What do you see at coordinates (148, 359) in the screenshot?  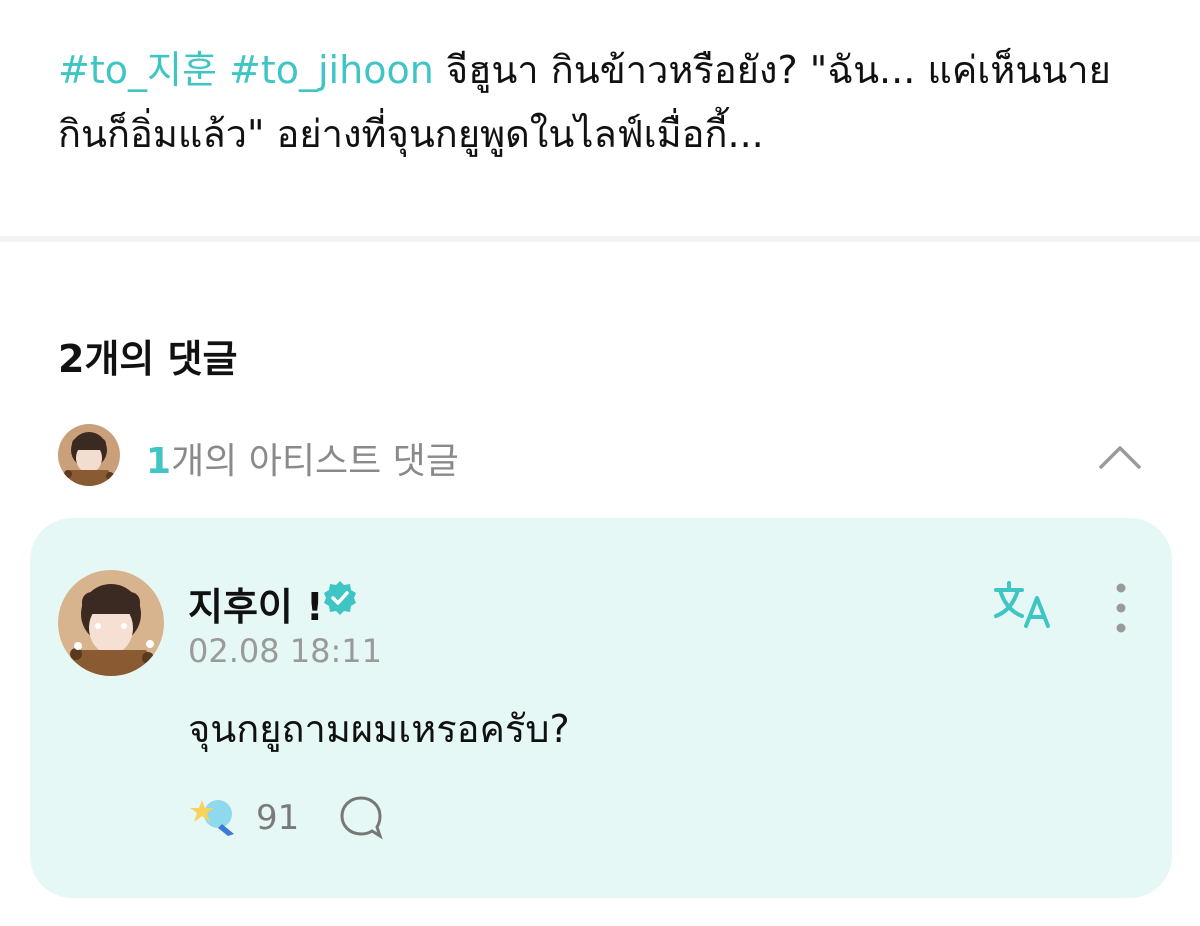 I see `comments-count-title: 2개의 댓글` at bounding box center [148, 359].